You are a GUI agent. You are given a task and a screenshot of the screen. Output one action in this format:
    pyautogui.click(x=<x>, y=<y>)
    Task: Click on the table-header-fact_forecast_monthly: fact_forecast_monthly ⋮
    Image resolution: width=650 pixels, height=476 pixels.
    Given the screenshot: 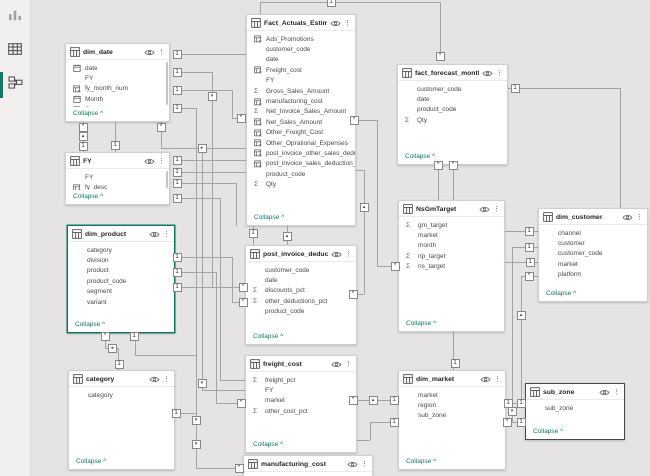 What is the action you would take?
    pyautogui.click(x=452, y=73)
    